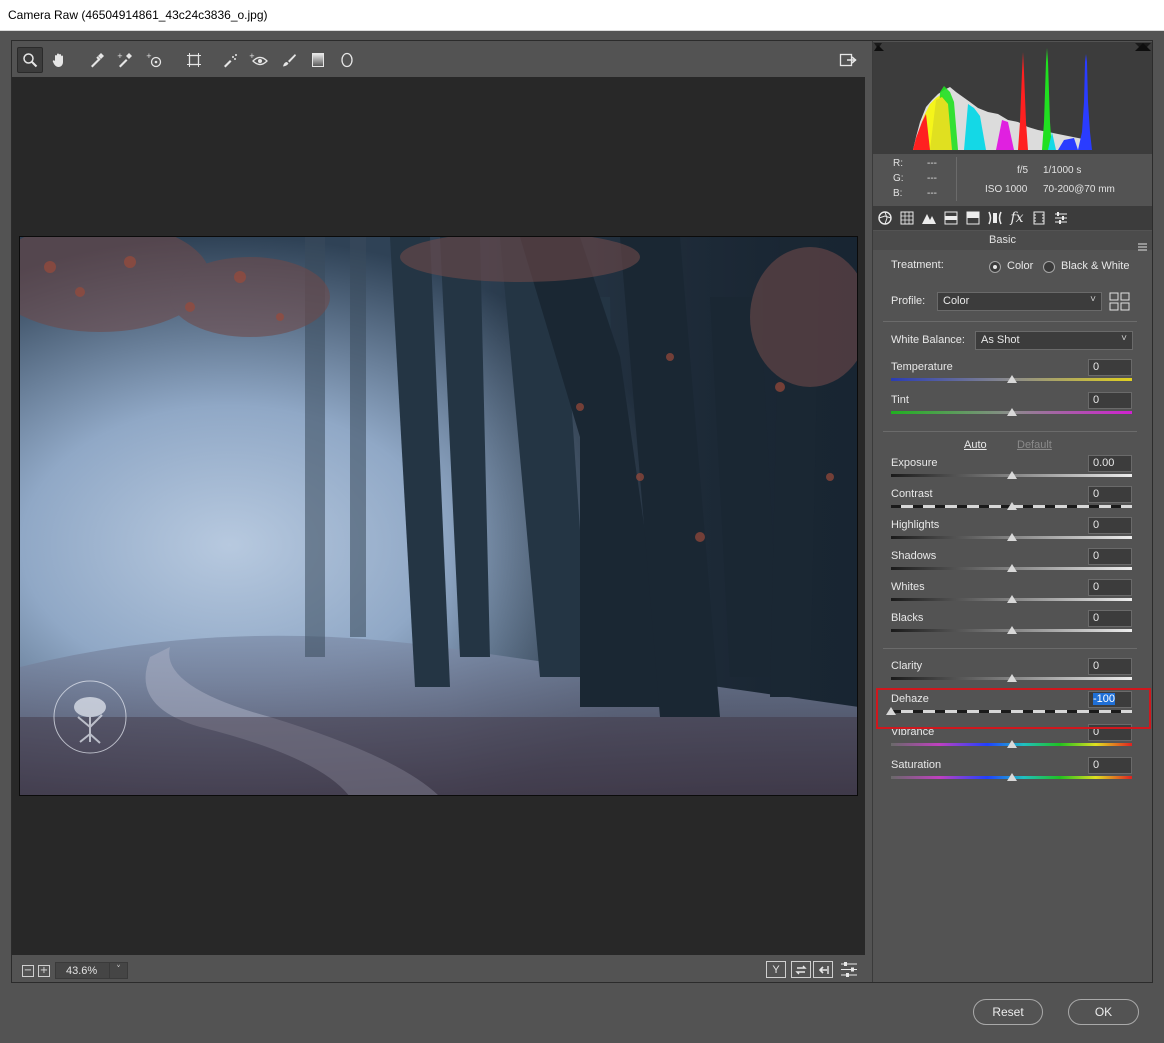 The width and height of the screenshot is (1164, 1043). Describe the element at coordinates (1011, 537) in the screenshot. I see `slider-thumb-highlights` at that location.